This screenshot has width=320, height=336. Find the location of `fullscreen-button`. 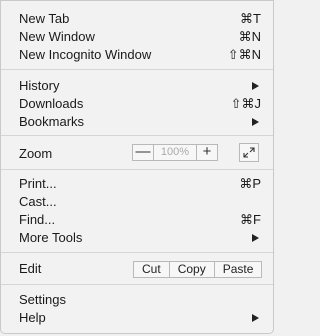

fullscreen-button is located at coordinates (249, 152).